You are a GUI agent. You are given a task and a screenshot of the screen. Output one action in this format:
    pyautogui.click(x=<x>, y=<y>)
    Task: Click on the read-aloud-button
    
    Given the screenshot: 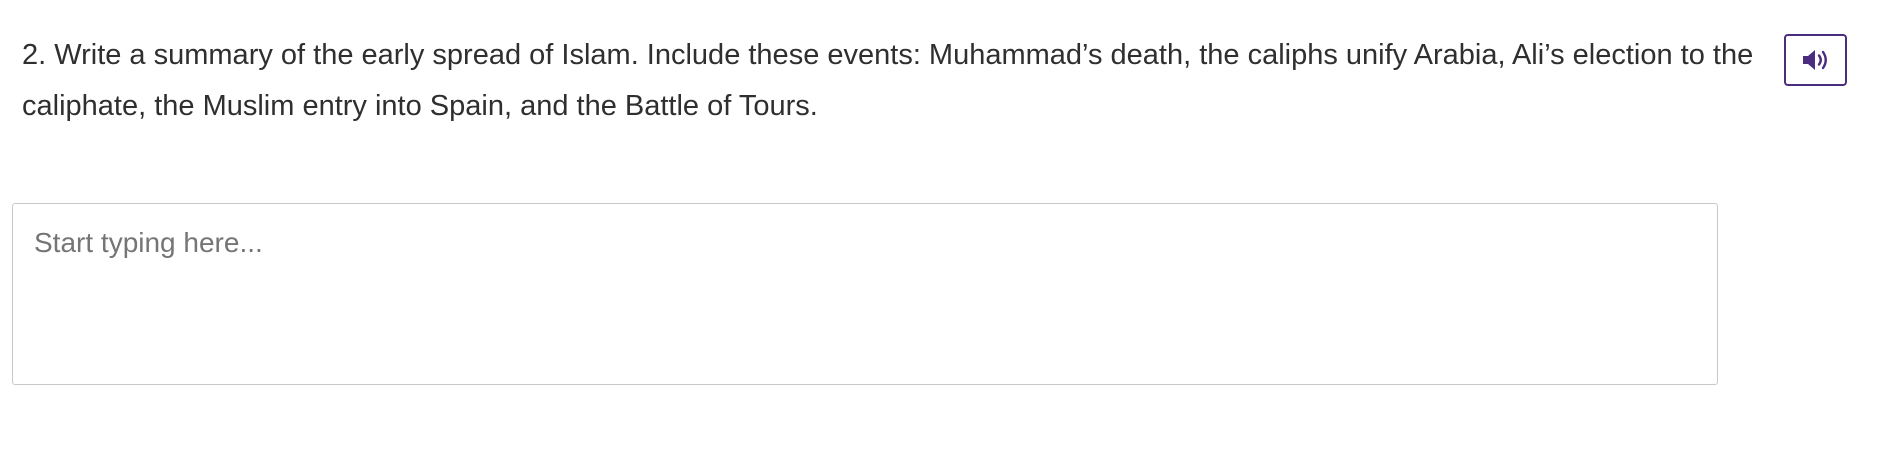 What is the action you would take?
    pyautogui.click(x=1815, y=60)
    